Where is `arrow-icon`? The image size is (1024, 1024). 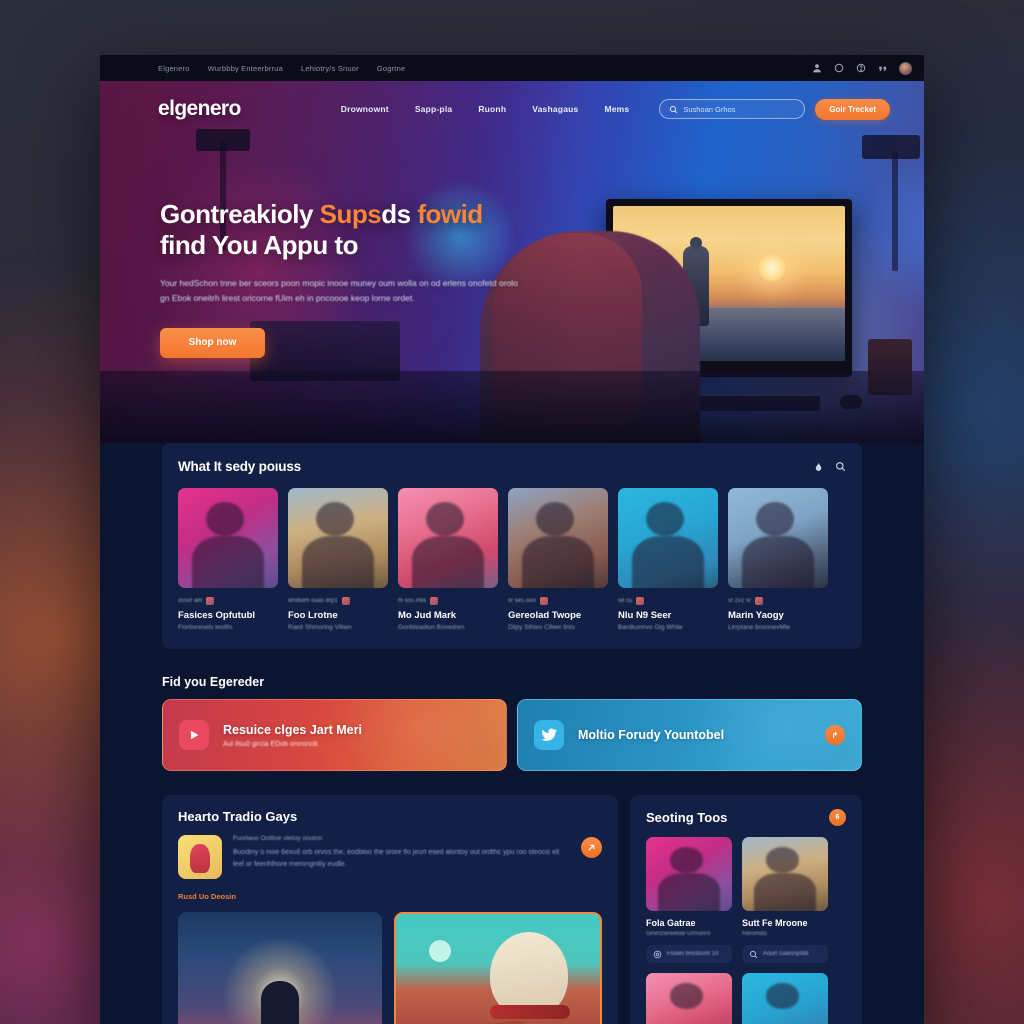 arrow-icon is located at coordinates (591, 847).